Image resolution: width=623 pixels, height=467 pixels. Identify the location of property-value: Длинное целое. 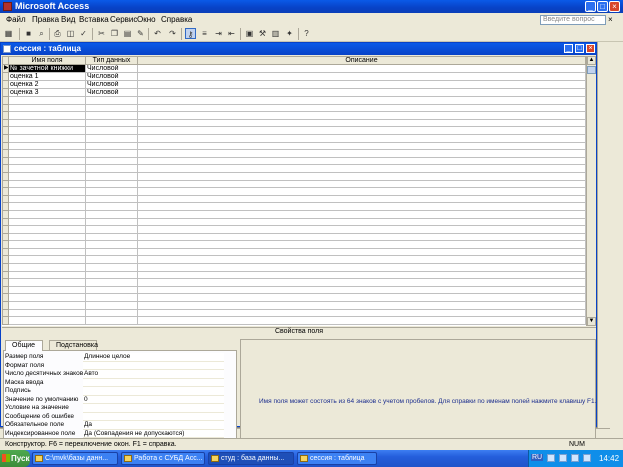
(153, 357).